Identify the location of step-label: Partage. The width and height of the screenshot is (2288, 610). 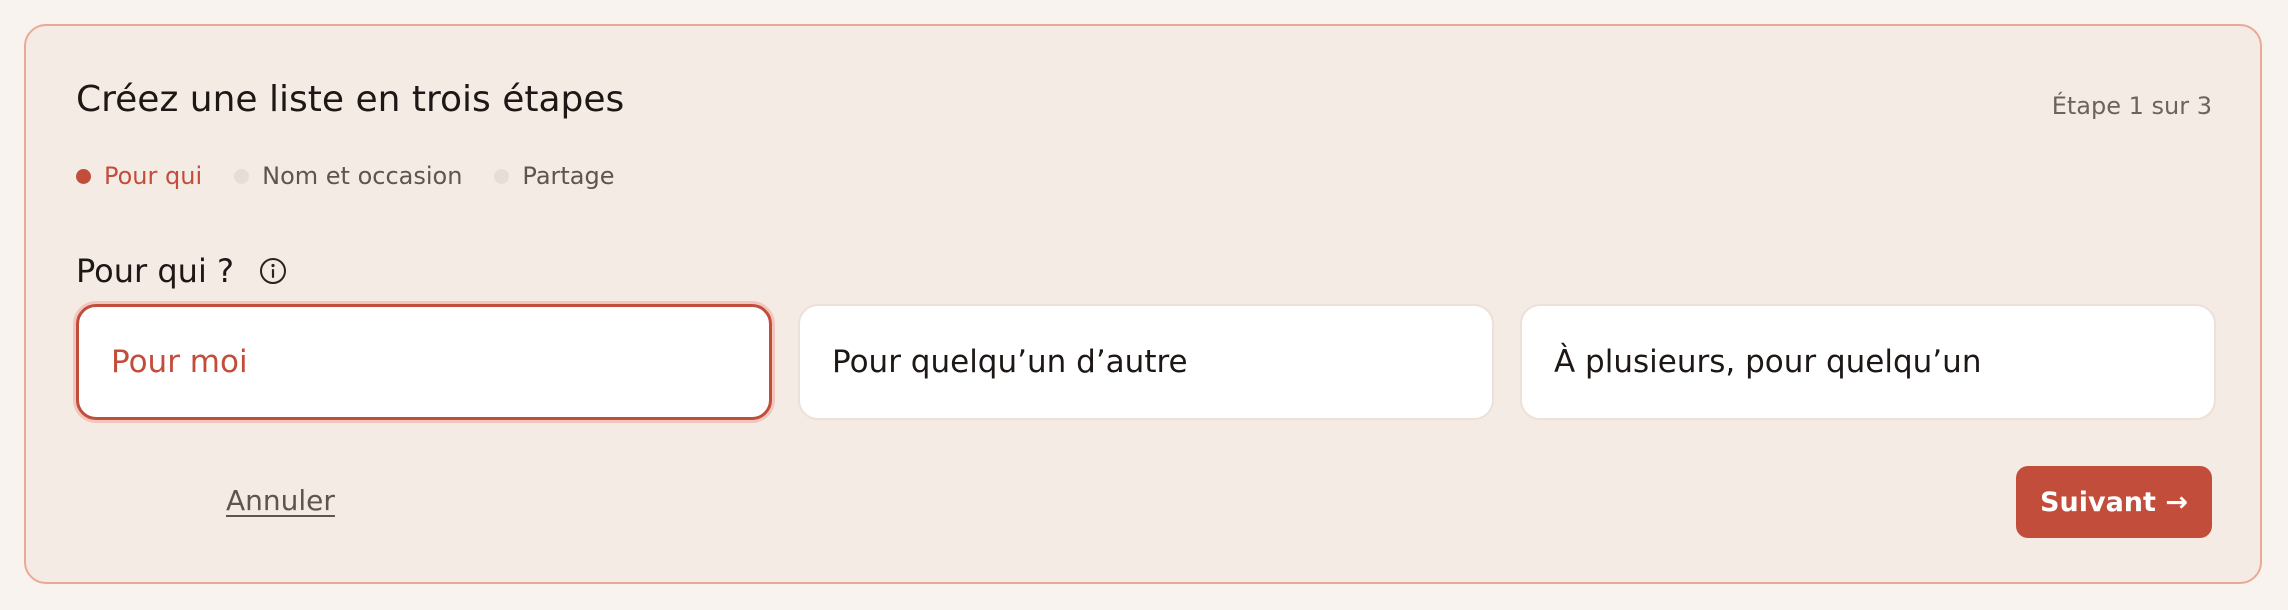
(568, 176).